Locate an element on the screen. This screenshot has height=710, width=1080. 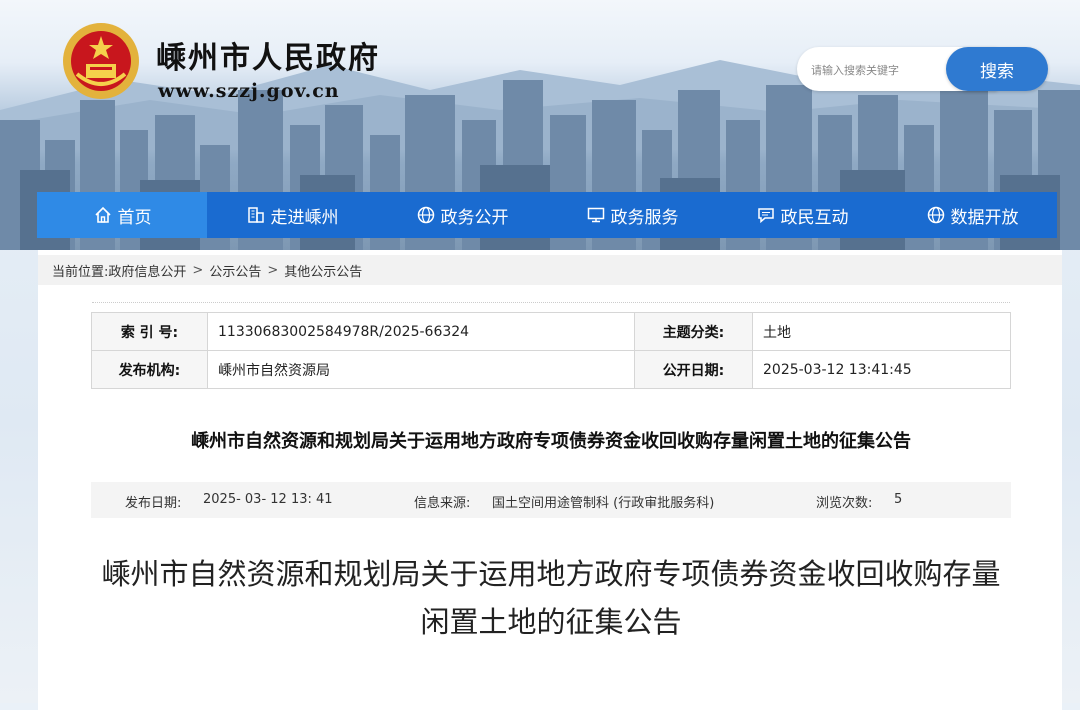
nav-item-gov-affairs: 政务公开 is located at coordinates (462, 215).